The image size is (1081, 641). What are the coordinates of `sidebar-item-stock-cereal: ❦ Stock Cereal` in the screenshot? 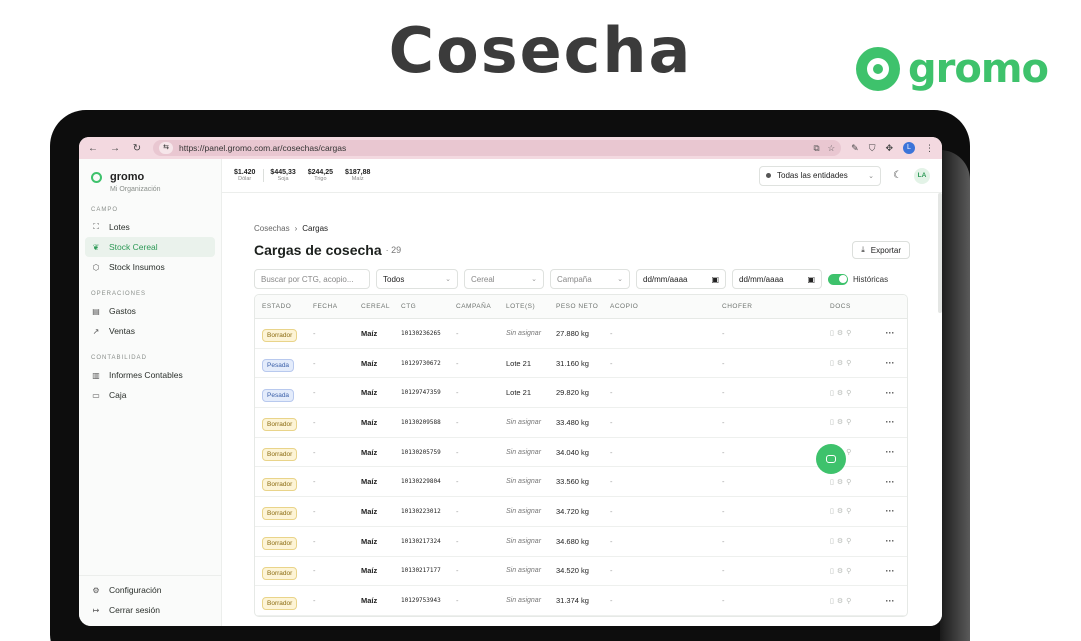 It's located at (150, 247).